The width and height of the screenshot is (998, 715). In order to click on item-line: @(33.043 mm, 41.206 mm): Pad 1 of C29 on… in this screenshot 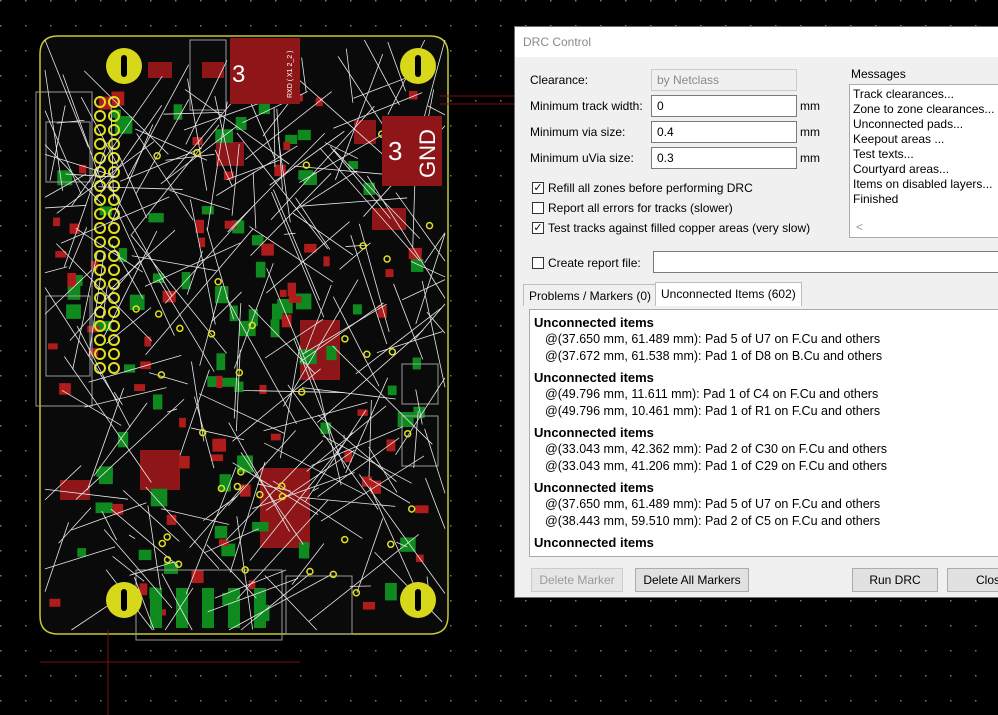, I will do `click(766, 466)`.